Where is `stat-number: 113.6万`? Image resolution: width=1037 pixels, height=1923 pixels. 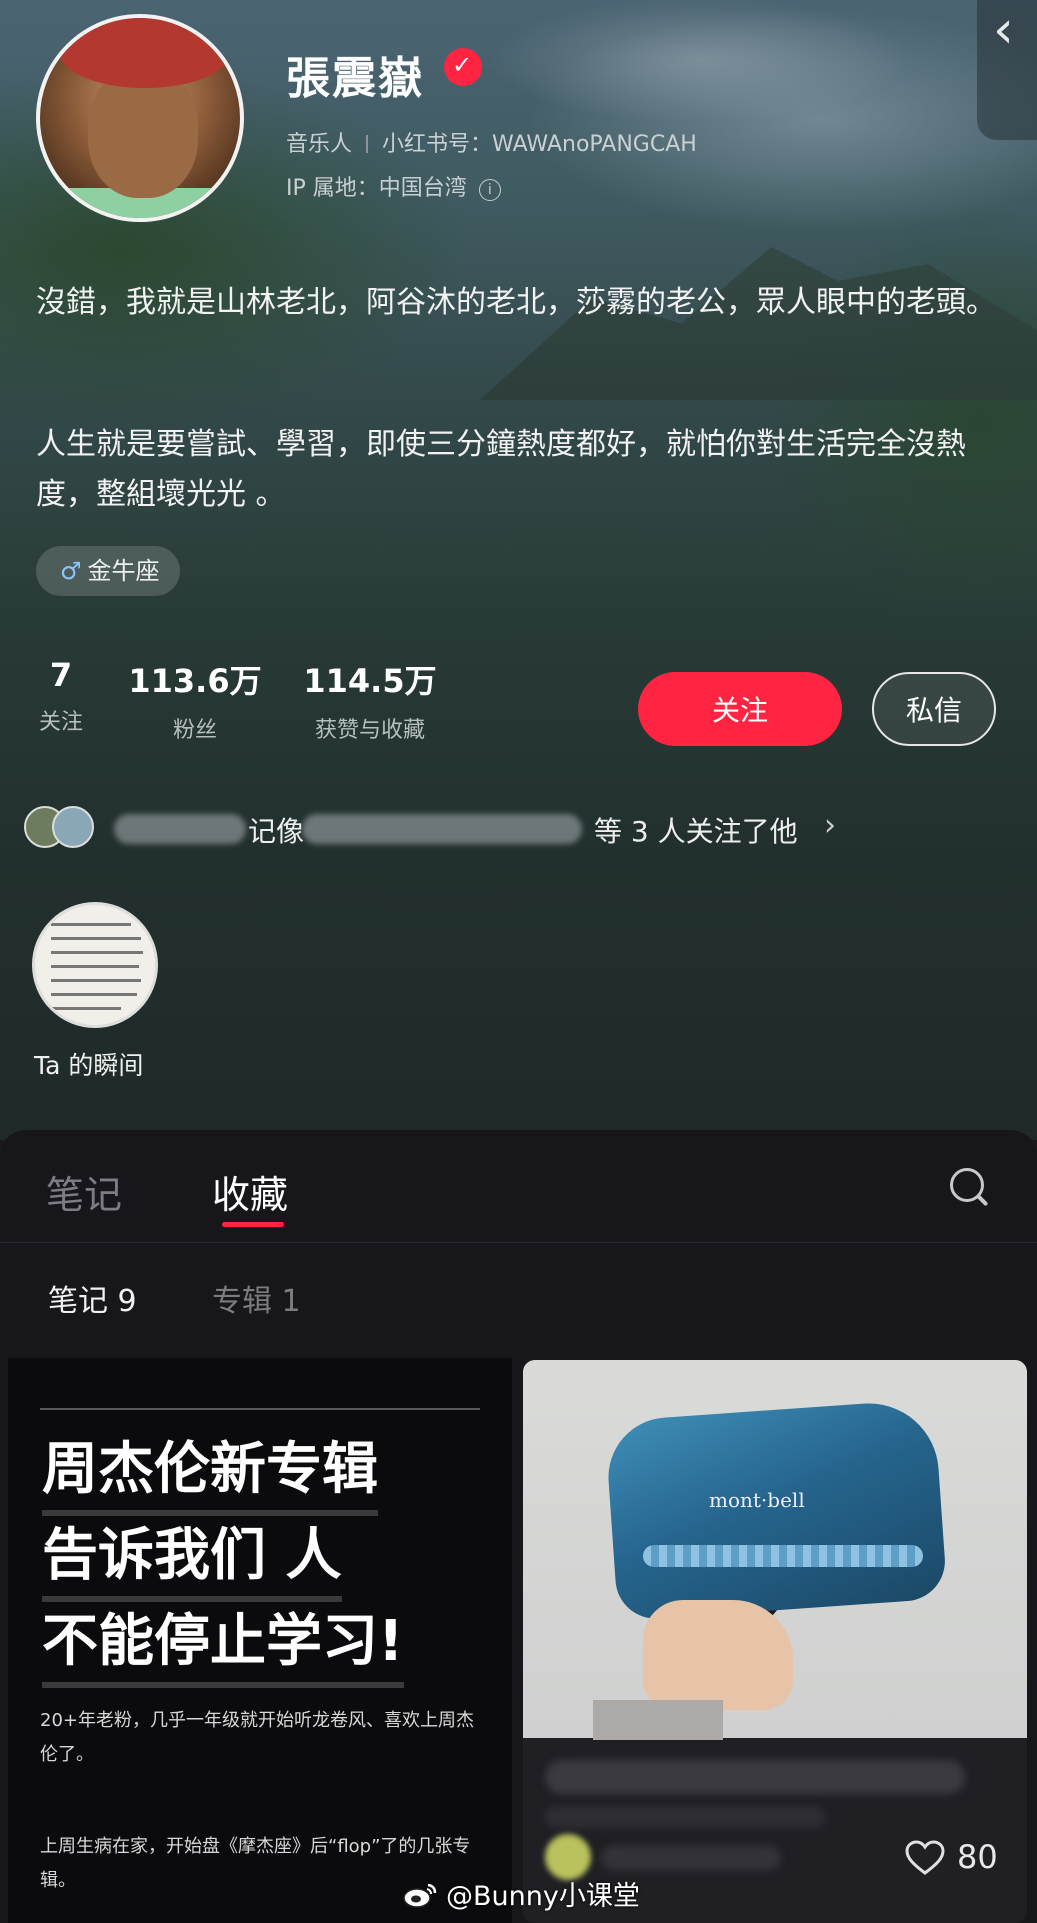 stat-number: 113.6万 is located at coordinates (195, 681).